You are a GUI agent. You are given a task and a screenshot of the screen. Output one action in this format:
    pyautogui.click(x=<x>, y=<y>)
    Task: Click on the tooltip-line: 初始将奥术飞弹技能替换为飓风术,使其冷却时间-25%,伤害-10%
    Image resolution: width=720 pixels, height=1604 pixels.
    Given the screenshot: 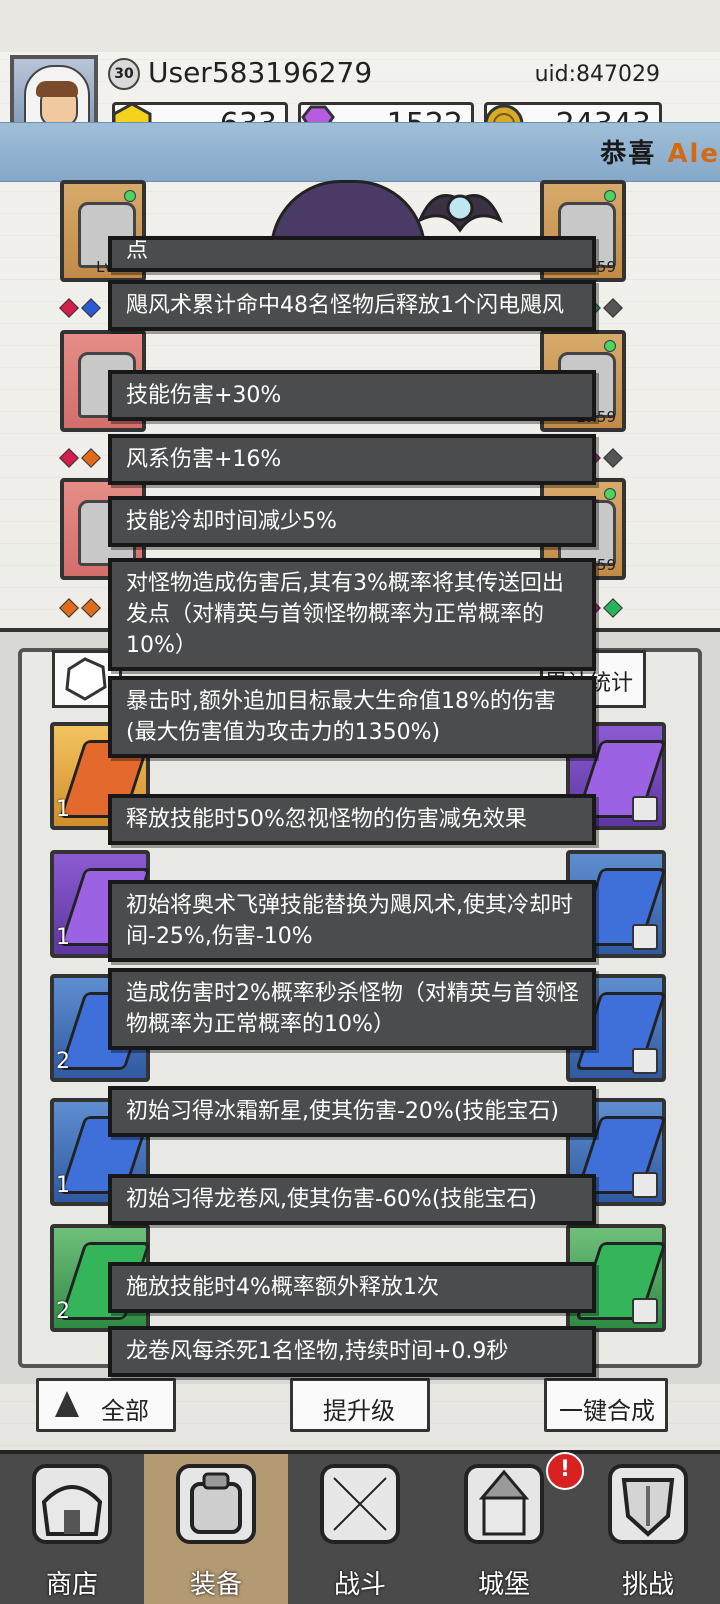 What is the action you would take?
    pyautogui.click(x=352, y=921)
    